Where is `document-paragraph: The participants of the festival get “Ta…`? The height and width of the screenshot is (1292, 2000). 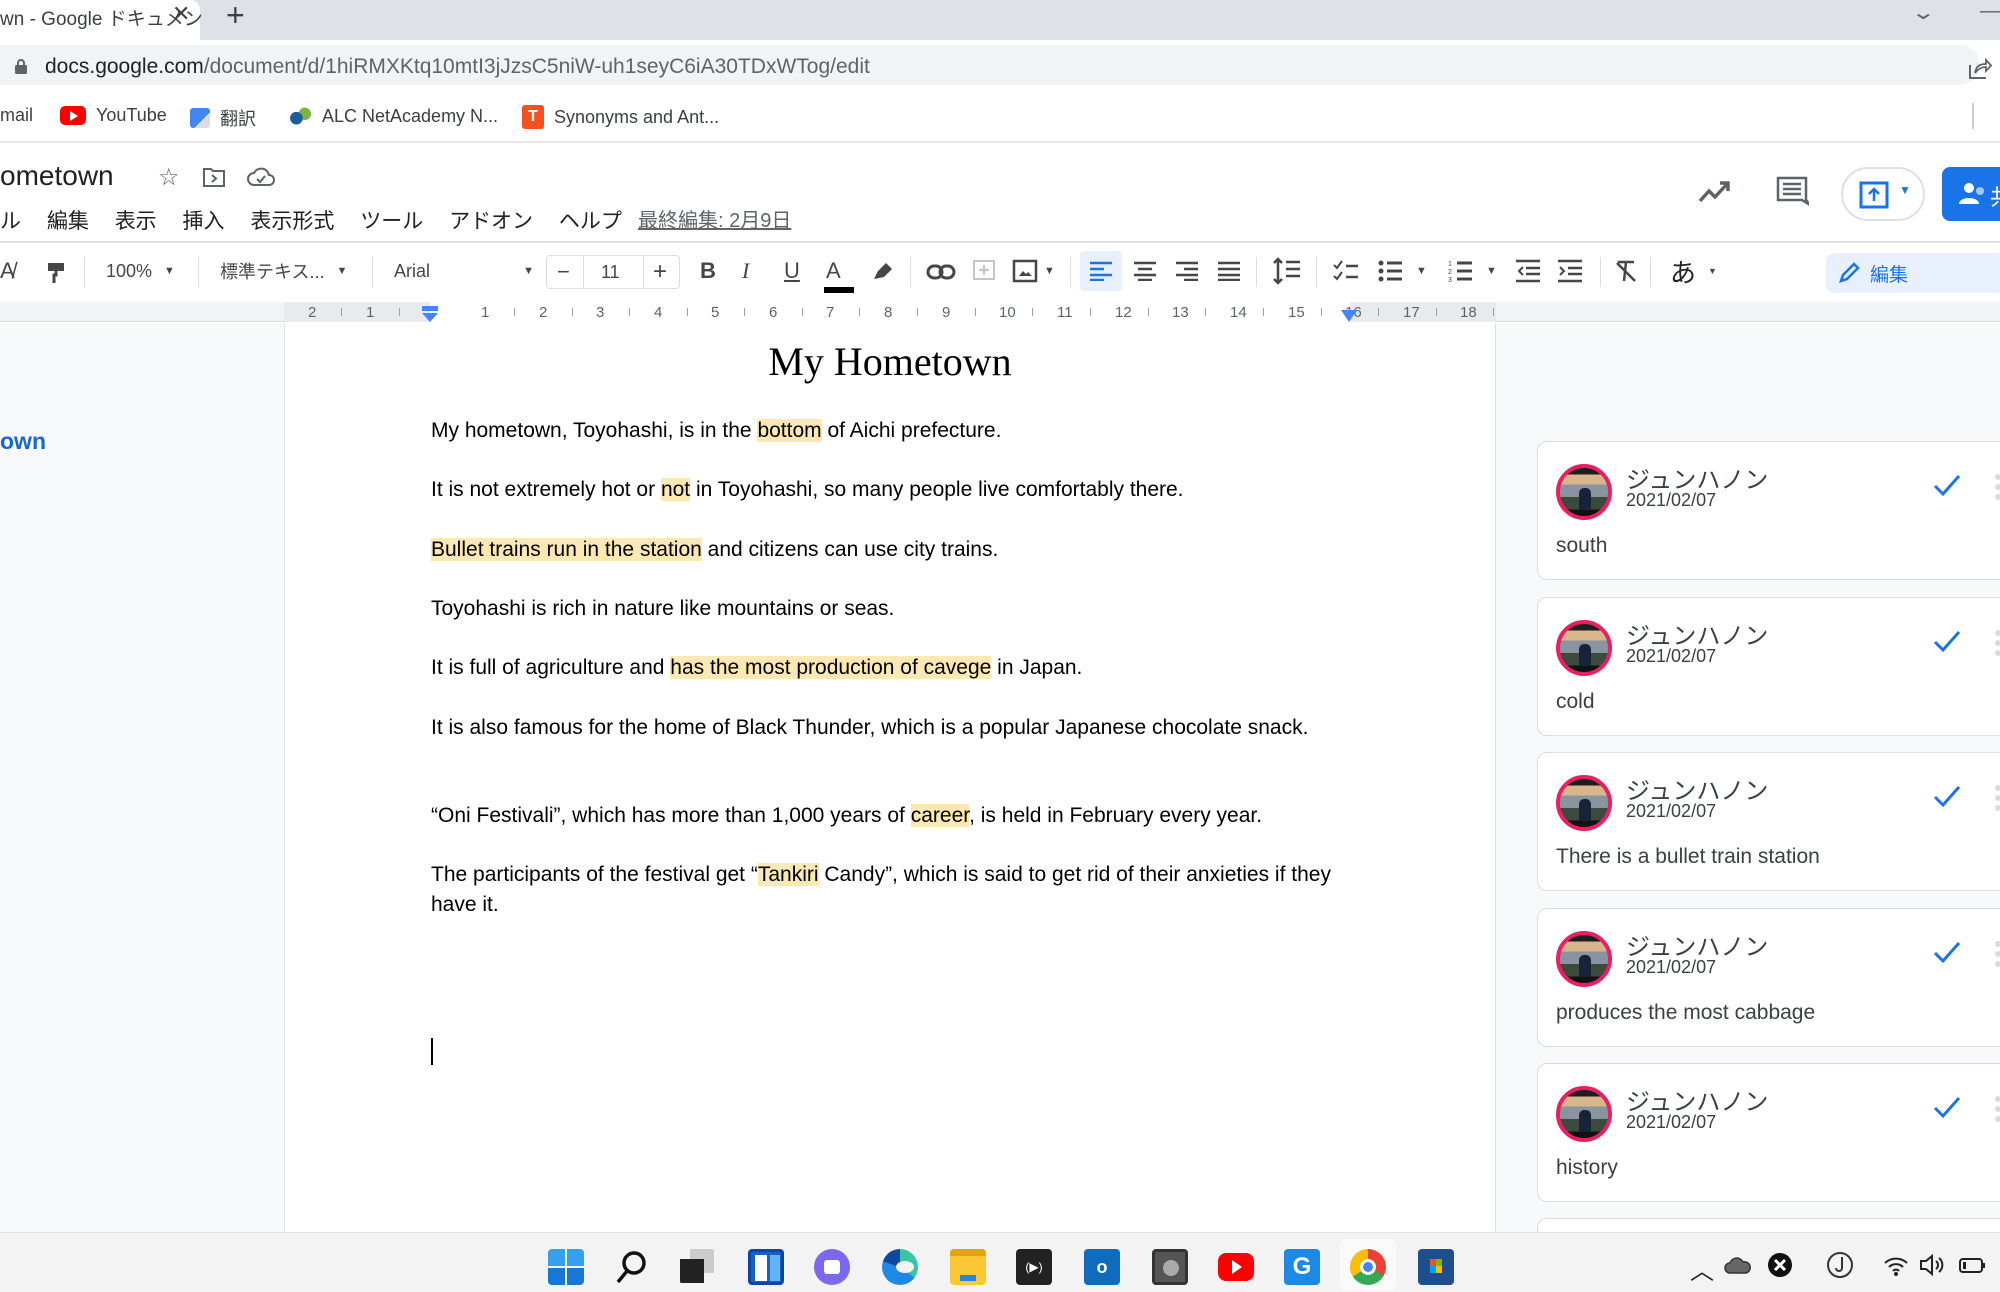 document-paragraph: The participants of the festival get “Ta… is located at coordinates (891, 890).